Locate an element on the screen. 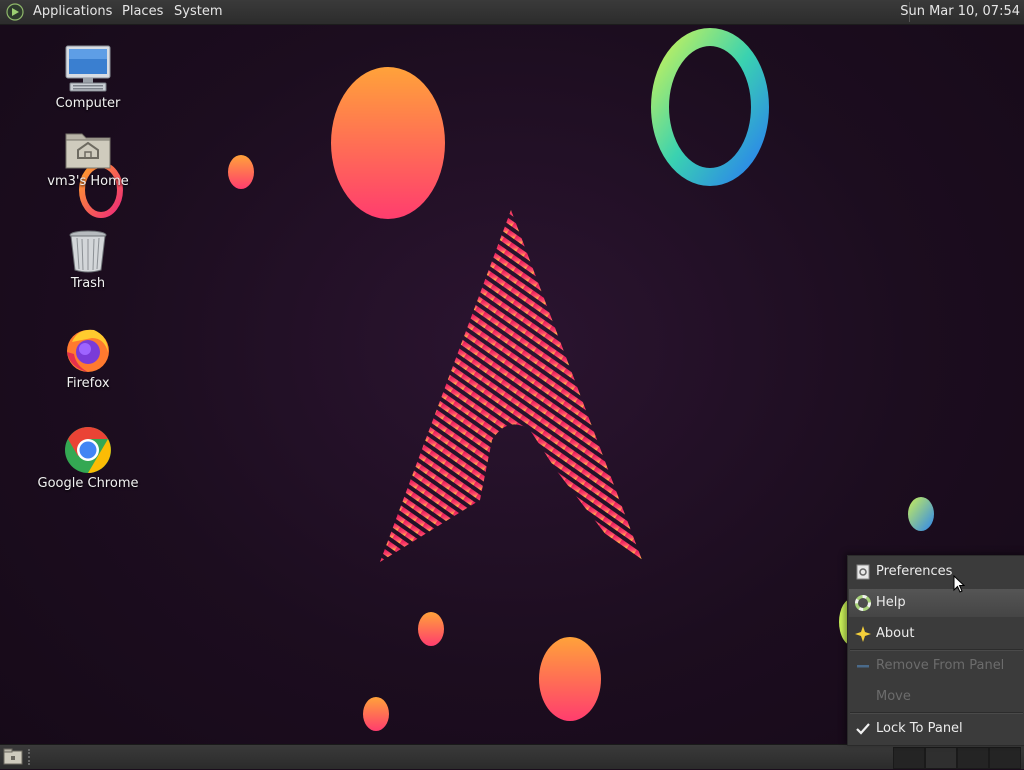 The height and width of the screenshot is (770, 1024). checkmark-icon is located at coordinates (863, 729).